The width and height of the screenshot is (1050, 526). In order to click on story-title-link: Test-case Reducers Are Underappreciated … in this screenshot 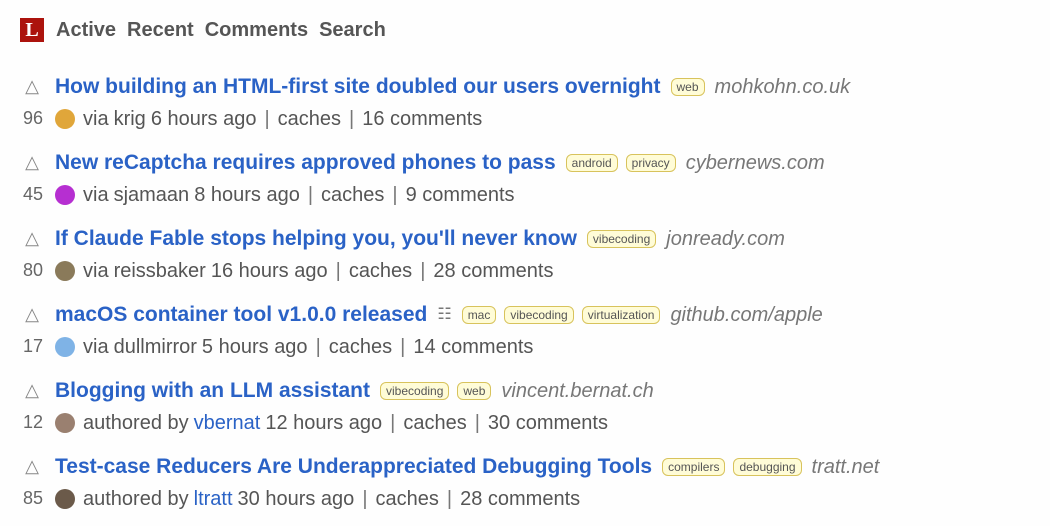, I will do `click(353, 467)`.